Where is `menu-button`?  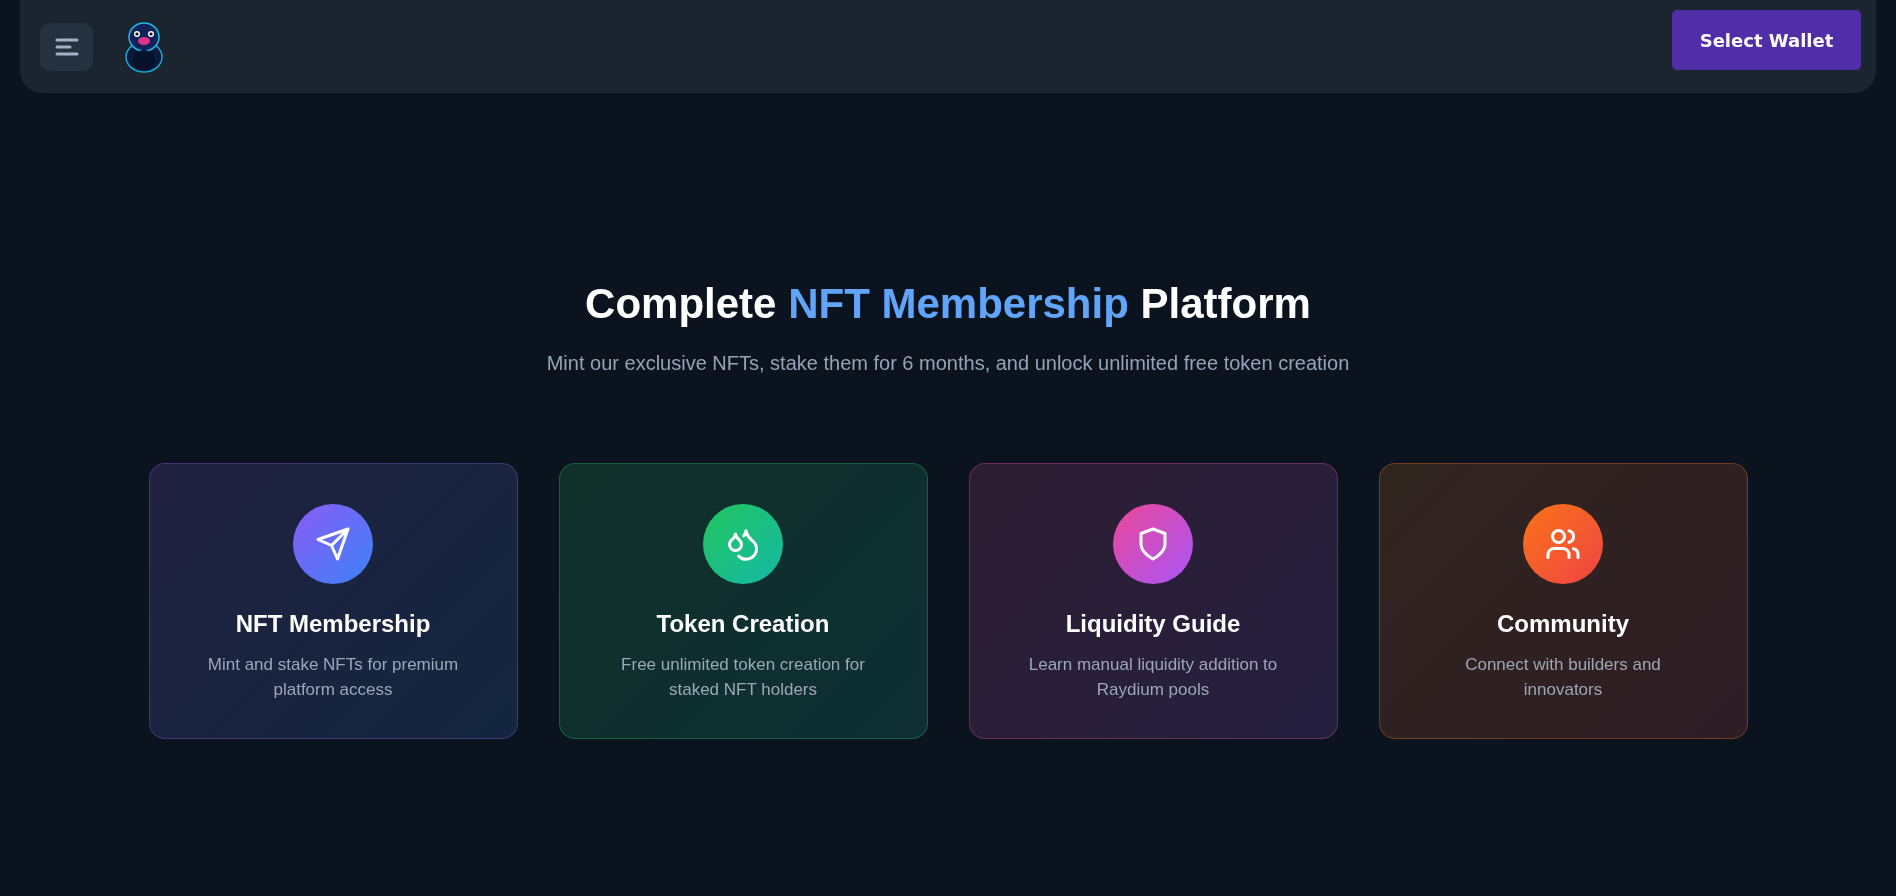
menu-button is located at coordinates (66, 46).